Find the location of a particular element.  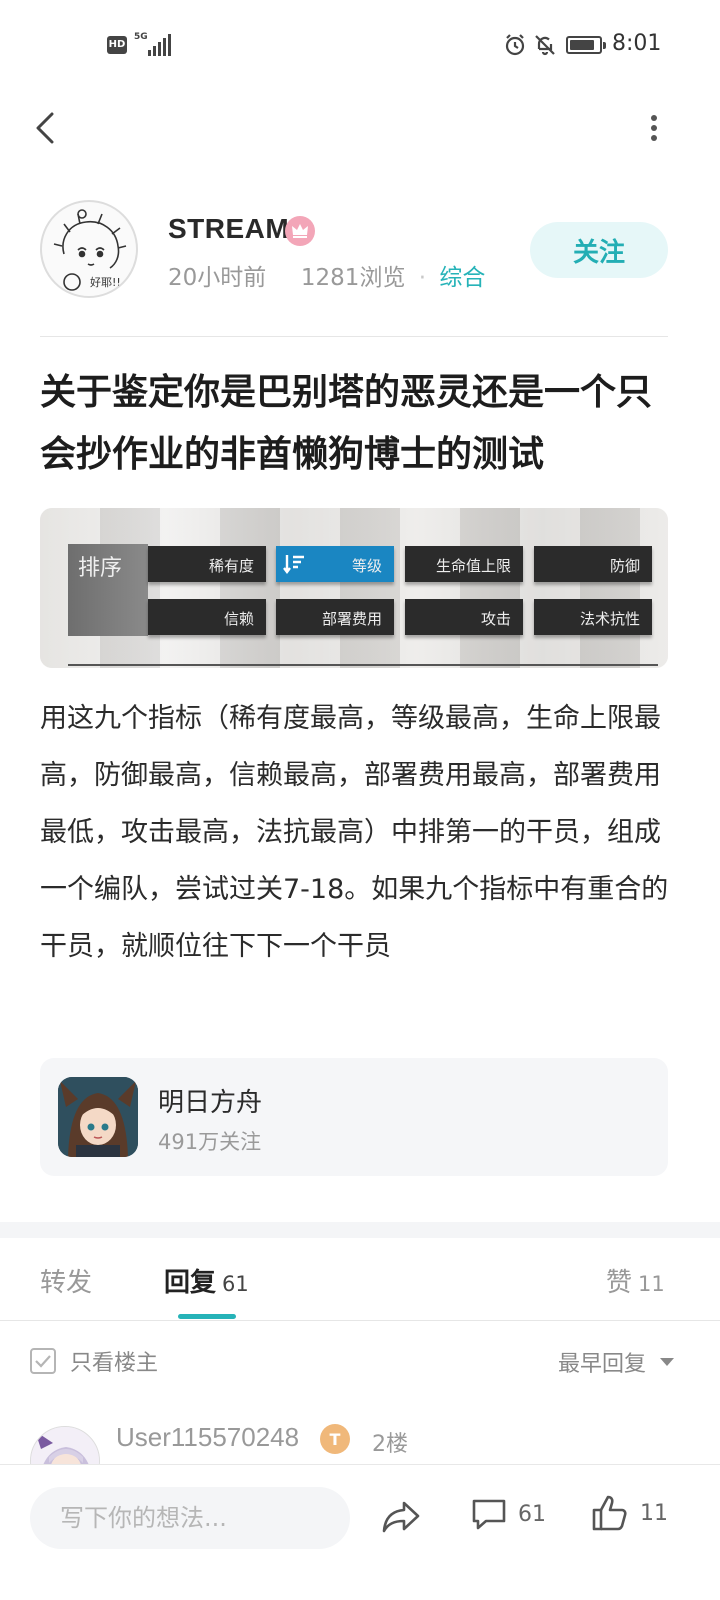

crown-badge-icon is located at coordinates (300, 231).